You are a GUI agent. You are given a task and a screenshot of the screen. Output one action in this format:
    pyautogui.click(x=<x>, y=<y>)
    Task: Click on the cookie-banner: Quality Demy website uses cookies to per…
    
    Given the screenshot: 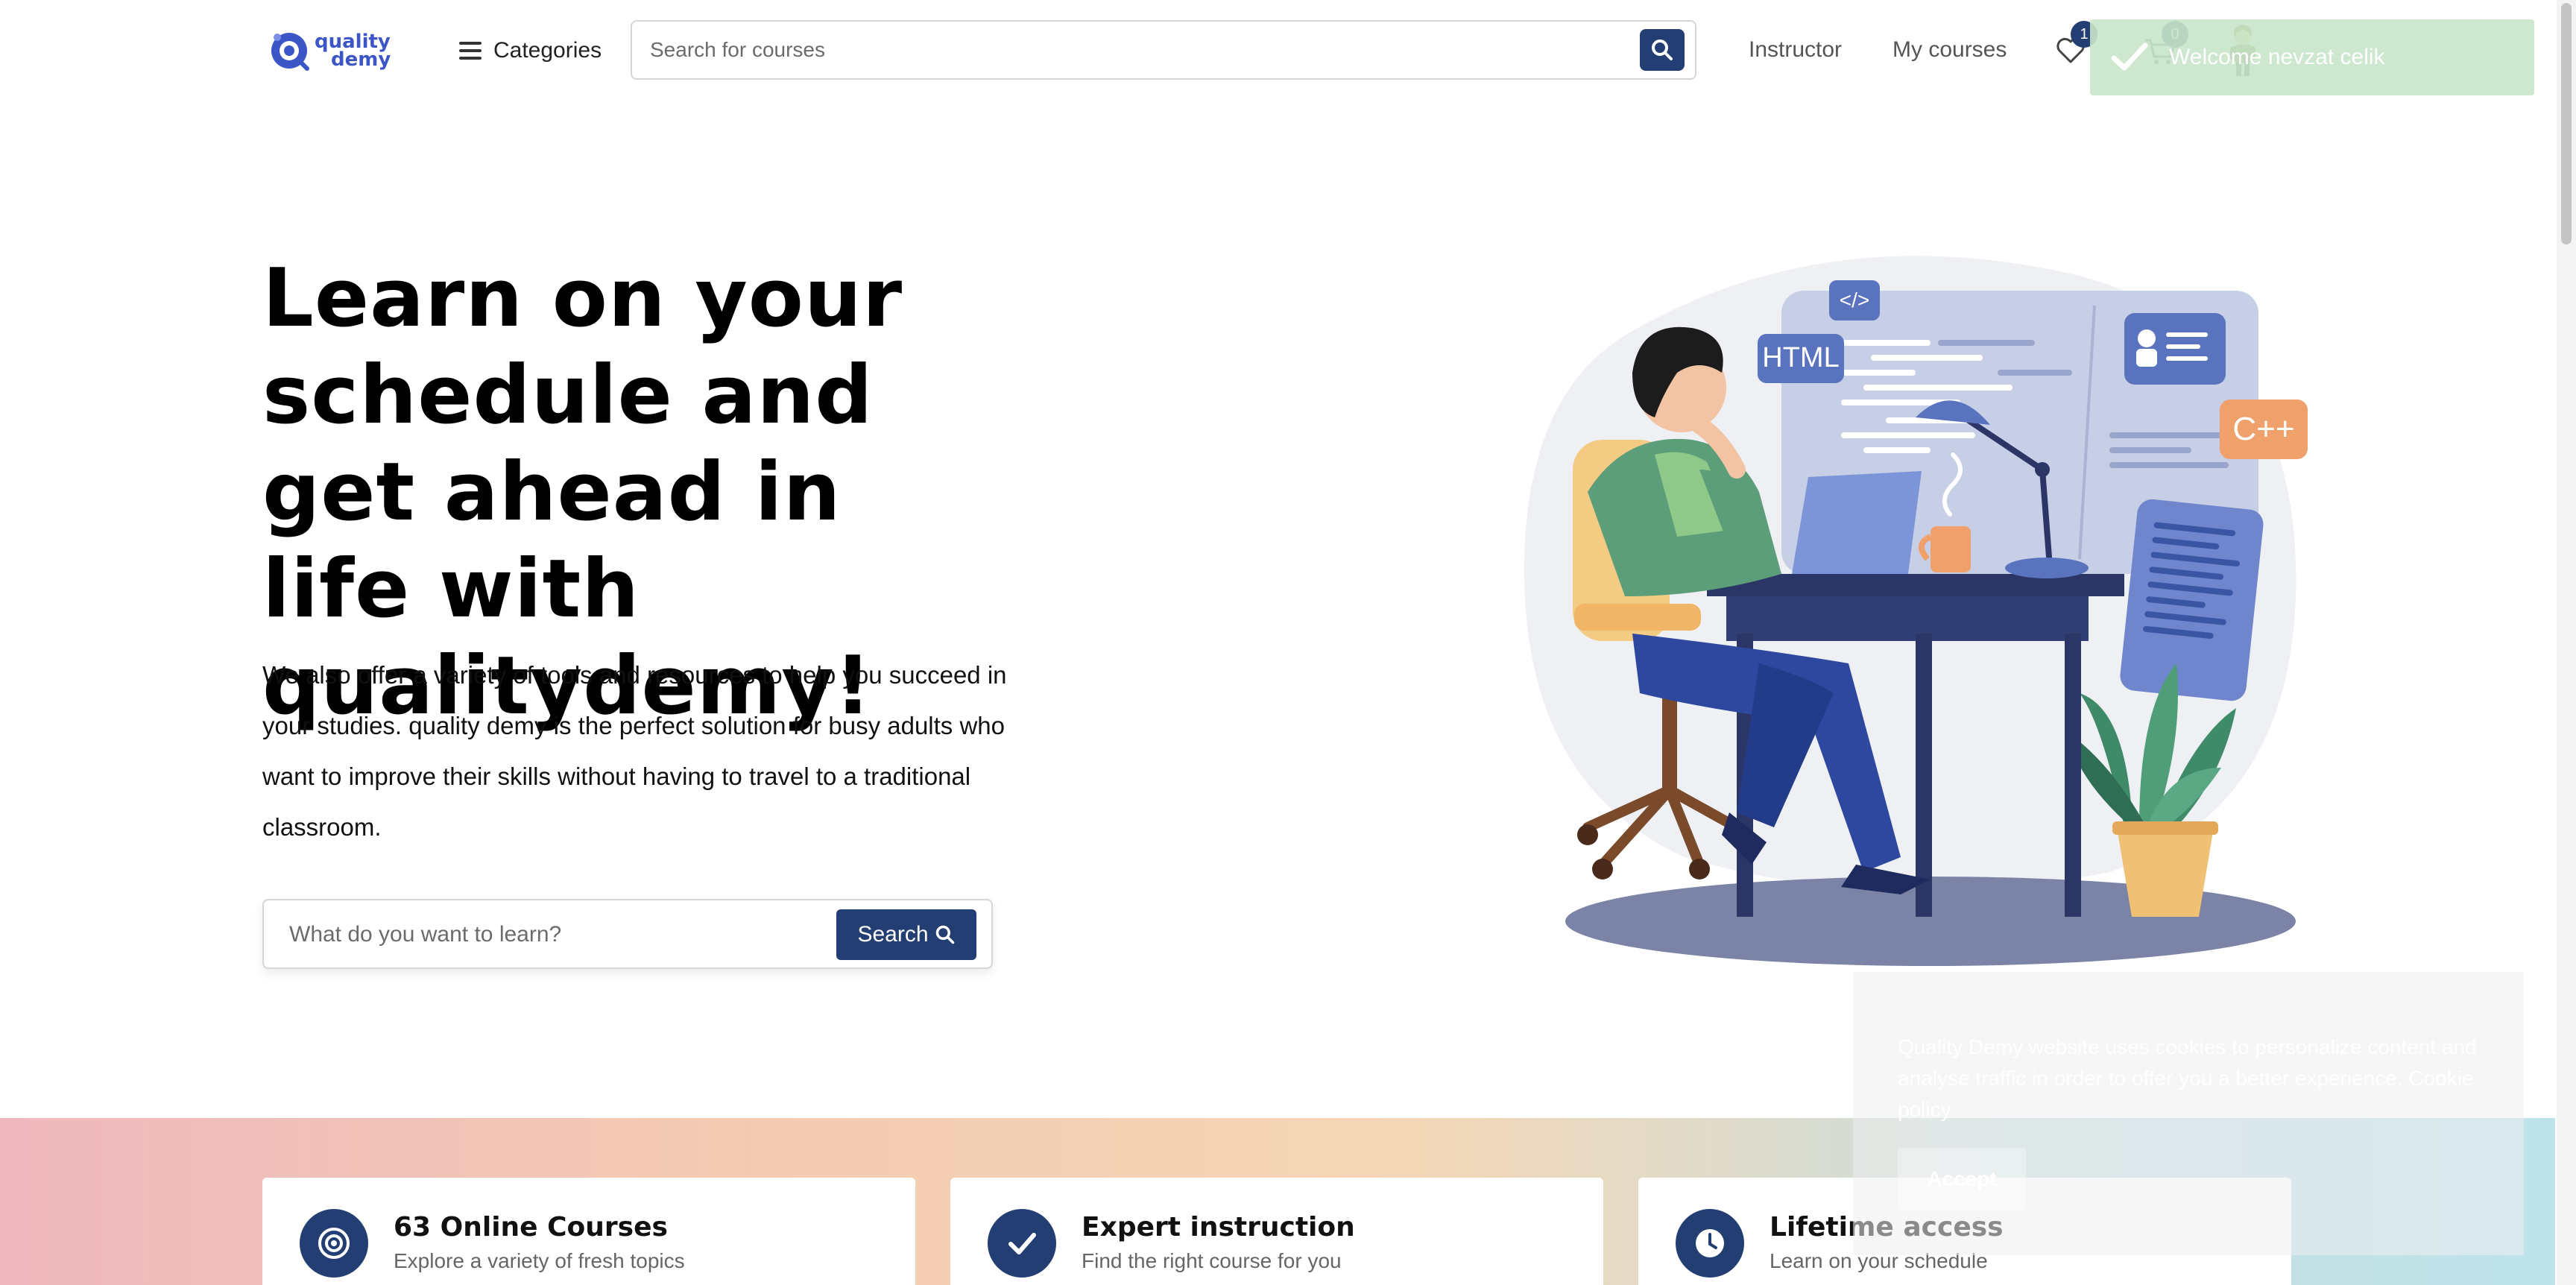 What is the action you would take?
    pyautogui.click(x=2188, y=1113)
    